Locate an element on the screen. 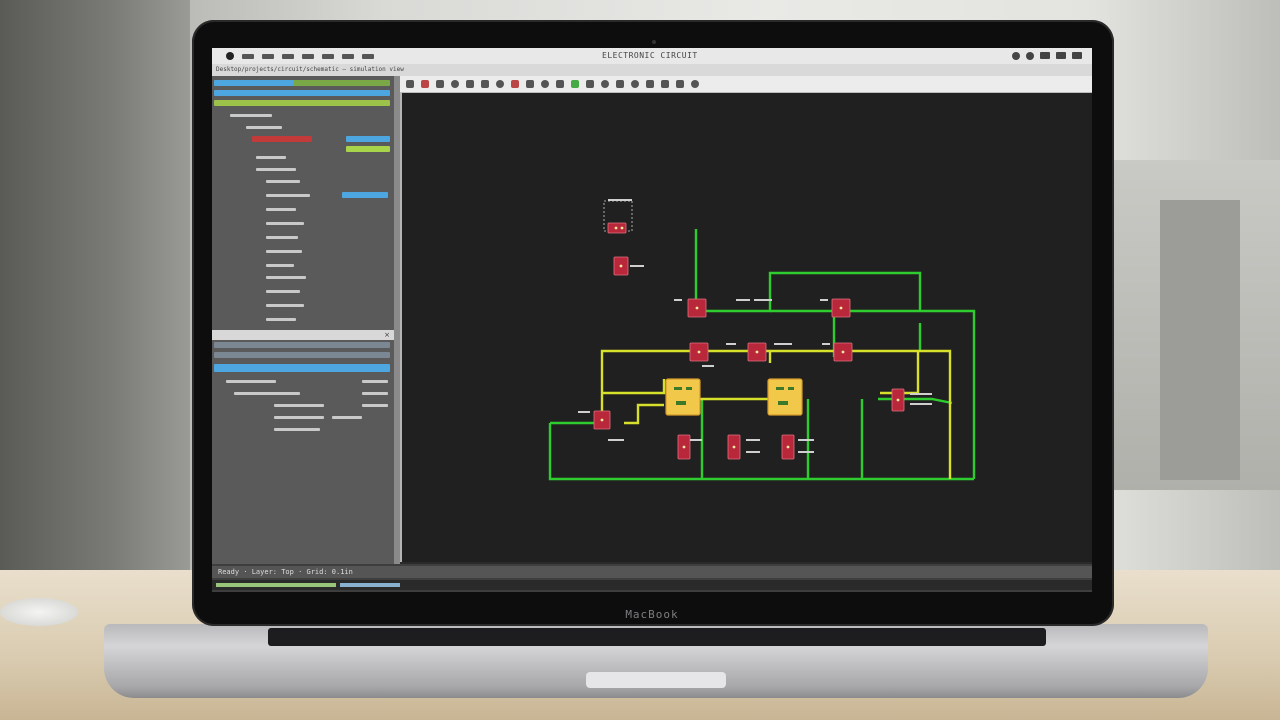 This screenshot has width=1280, height=720. layer-icon is located at coordinates (650, 84).